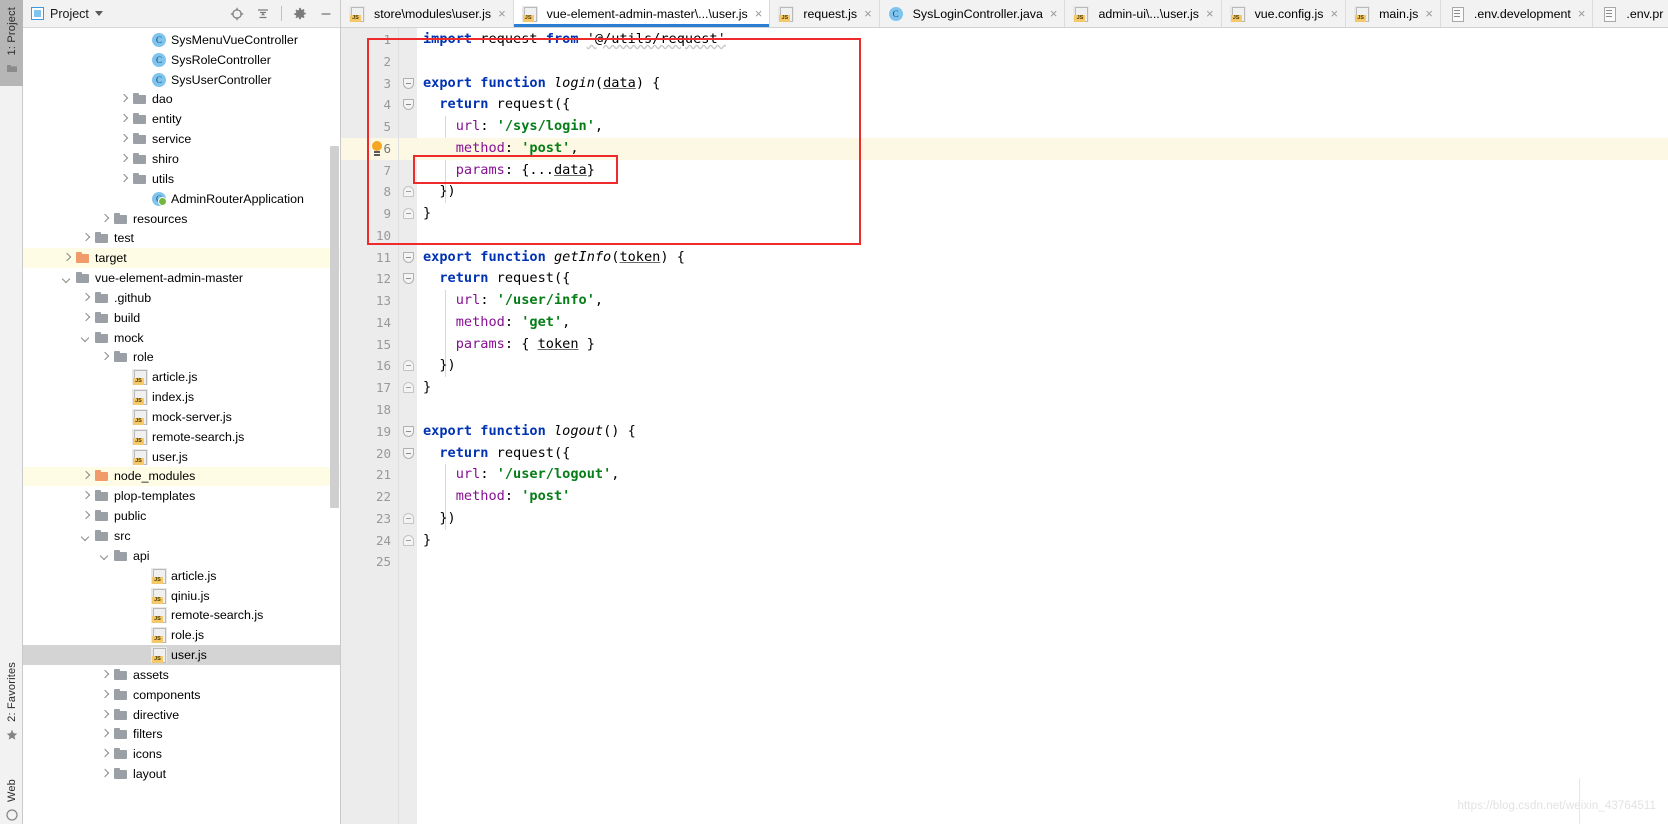  I want to click on code-line: import request from '@/utils/request', so click(1042, 40).